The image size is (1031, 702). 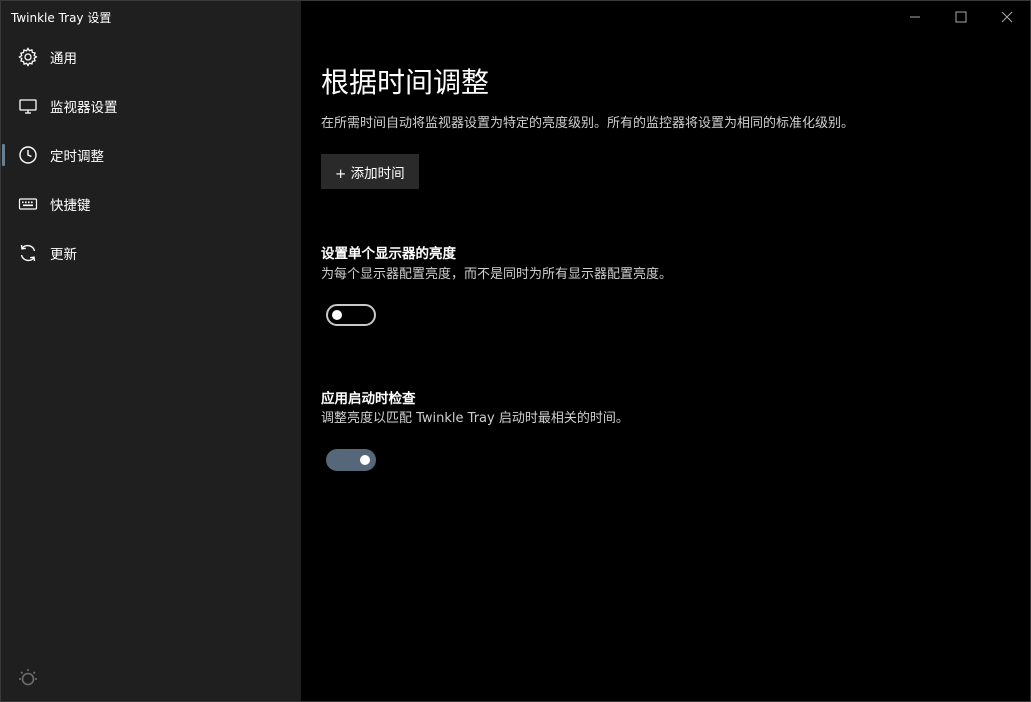 I want to click on sidebar-item-label: 快捷键, so click(x=70, y=205).